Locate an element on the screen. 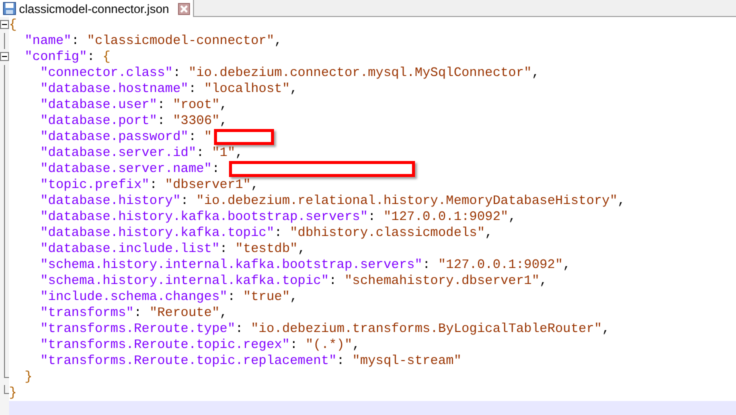  code-line: "database.hostname": "localhost", is located at coordinates (168, 89).